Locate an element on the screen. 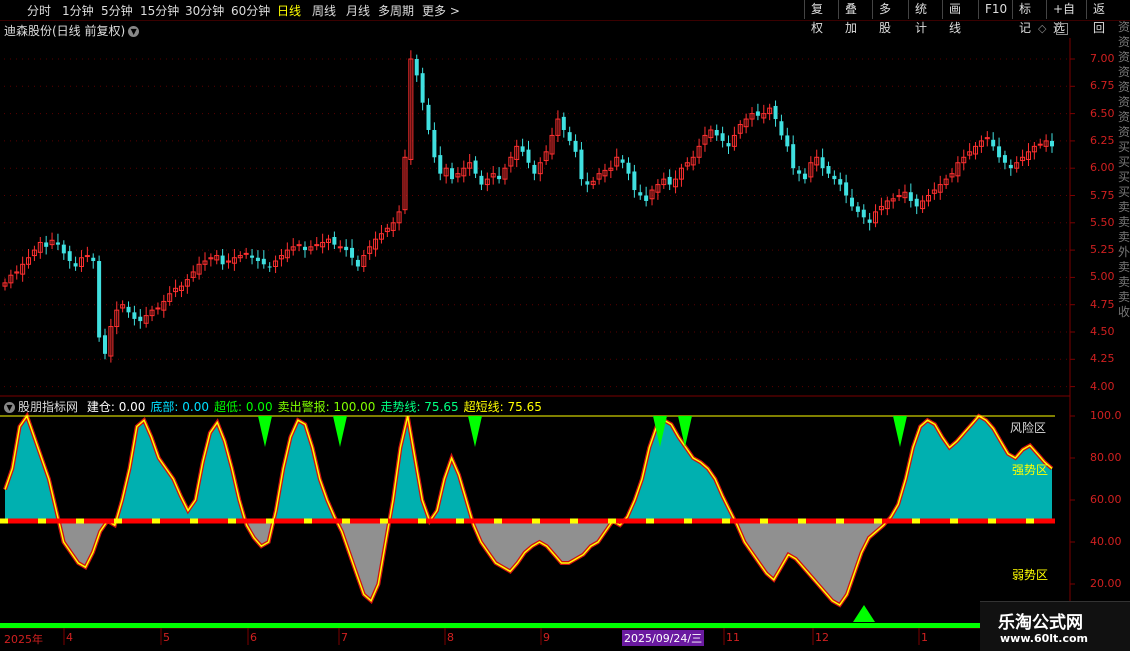 This screenshot has height=651, width=1130. price-tick-label: 4.00 is located at coordinates (1102, 386).